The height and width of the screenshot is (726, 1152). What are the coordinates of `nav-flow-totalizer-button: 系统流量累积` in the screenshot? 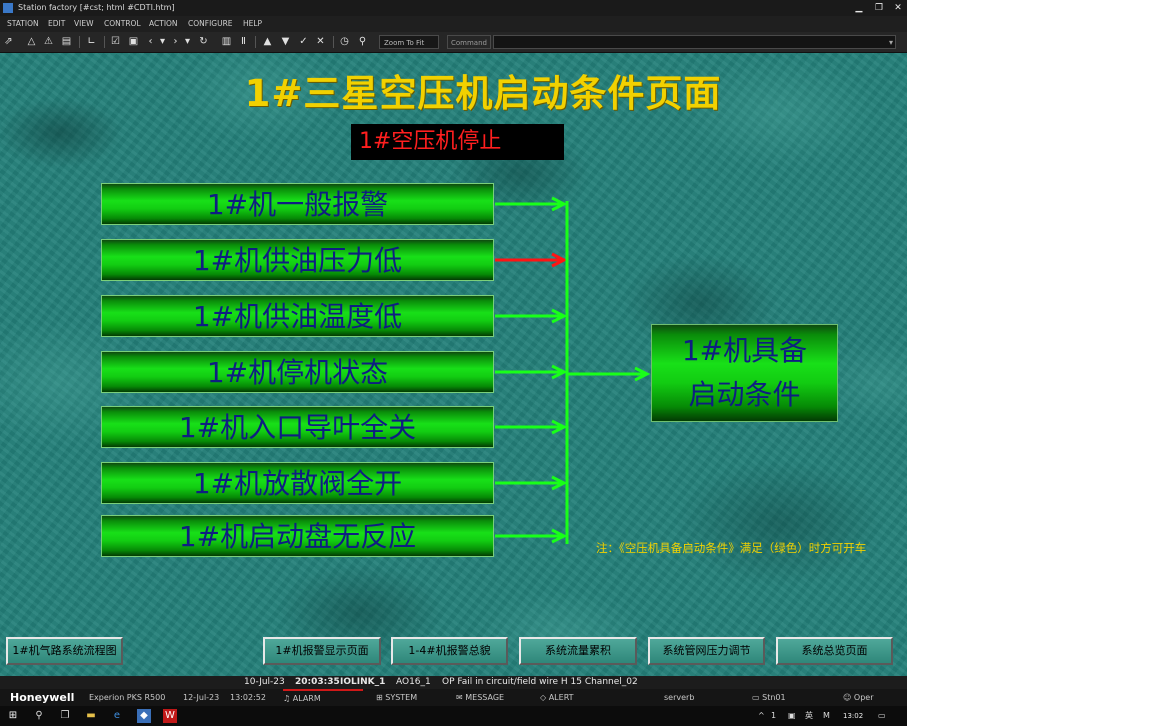 It's located at (578, 651).